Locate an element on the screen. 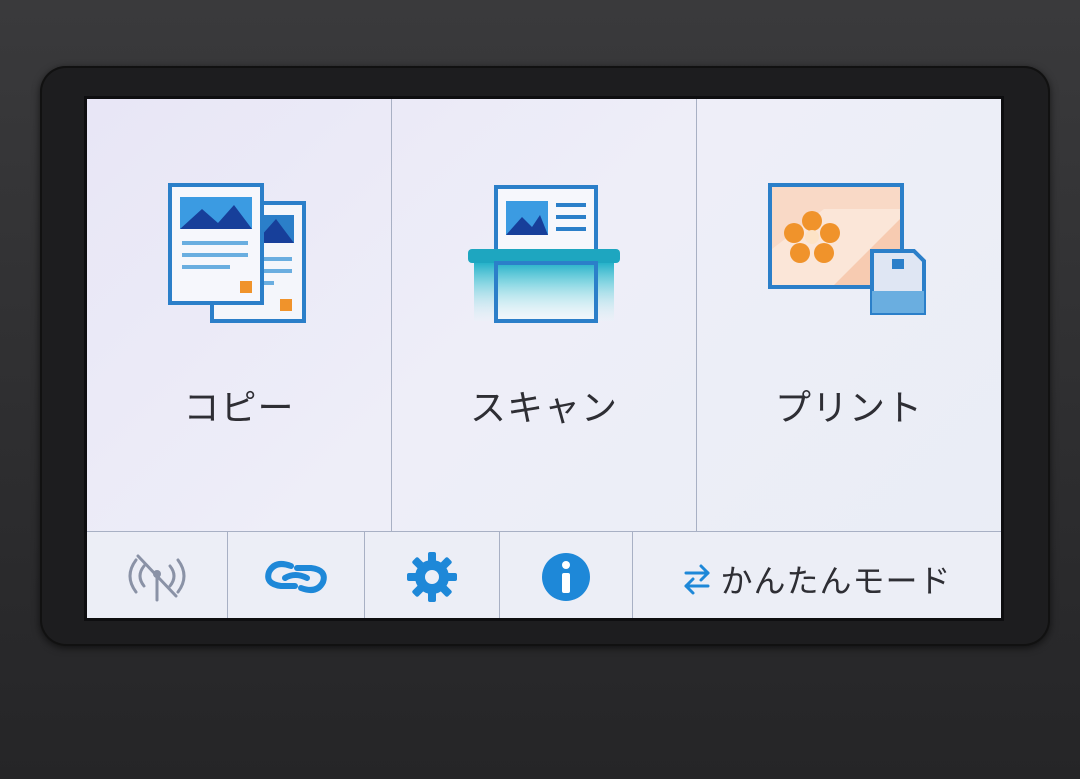  wireless-status-button is located at coordinates (157, 575).